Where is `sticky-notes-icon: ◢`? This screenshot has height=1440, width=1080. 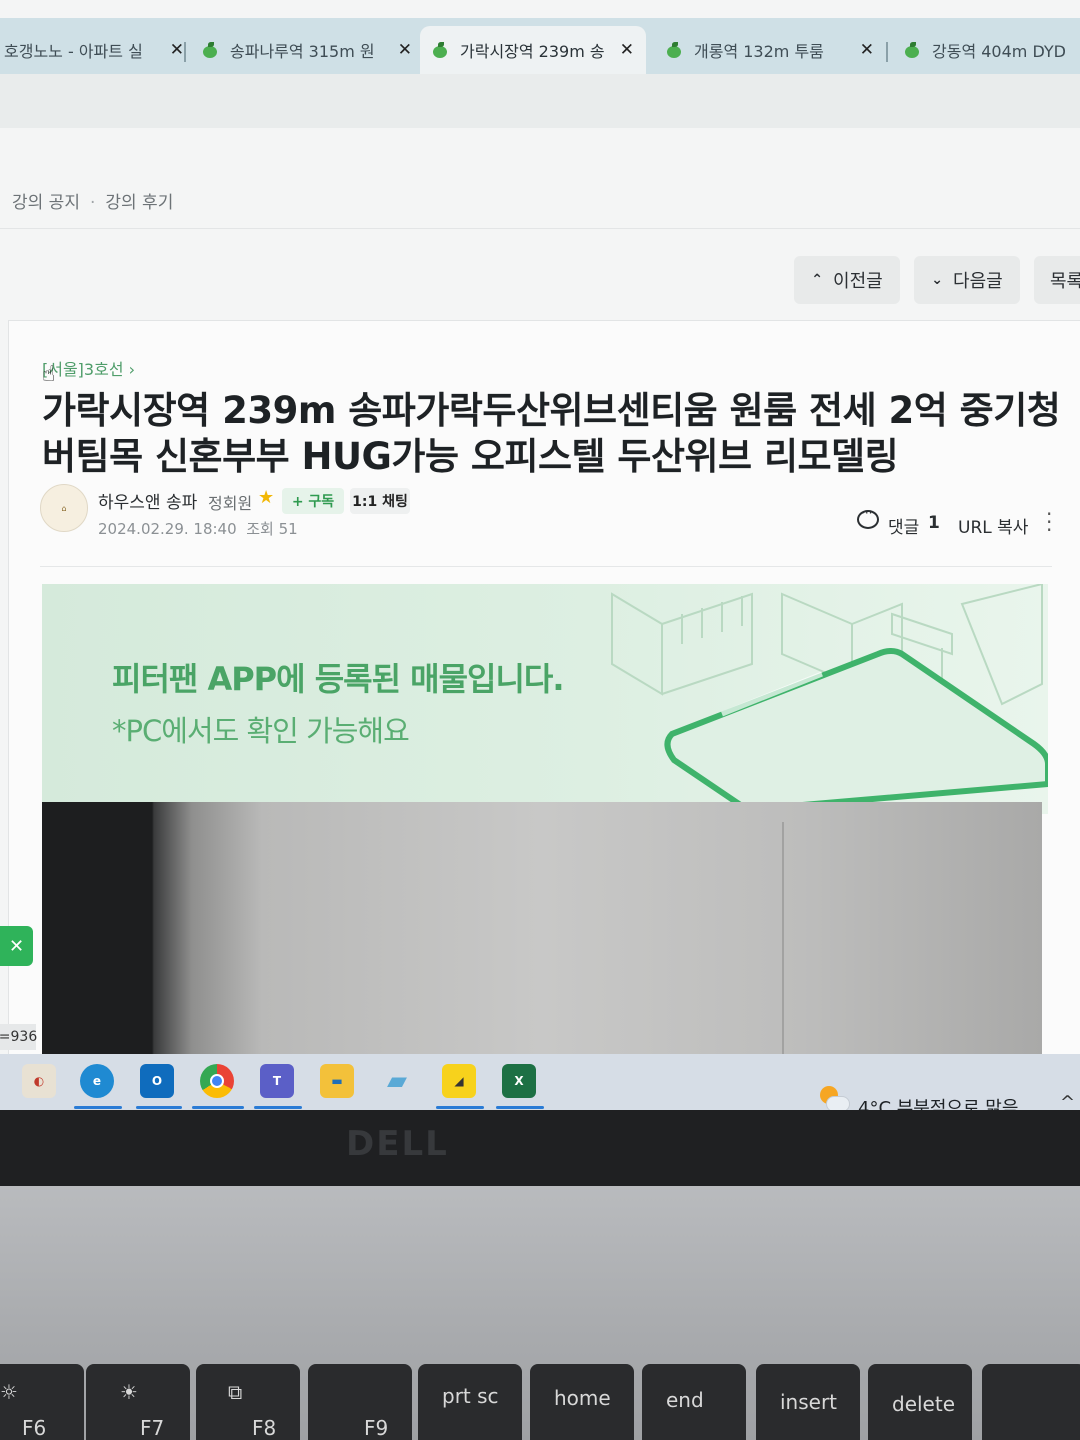 sticky-notes-icon: ◢ is located at coordinates (459, 1081).